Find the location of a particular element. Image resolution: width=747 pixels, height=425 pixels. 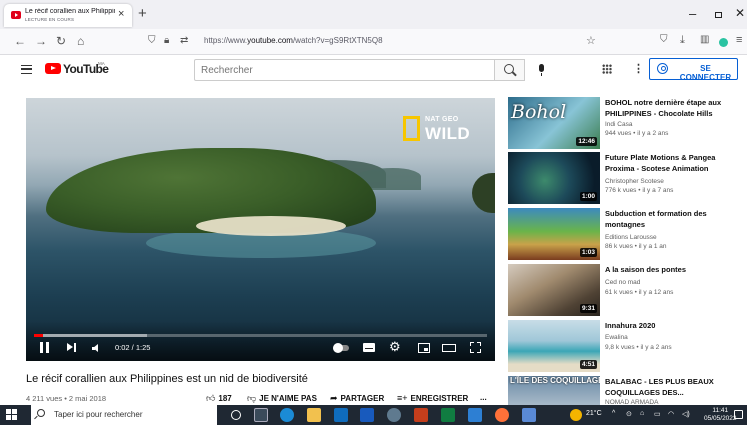

like-button: 👍︎ 187 is located at coordinates (219, 398).